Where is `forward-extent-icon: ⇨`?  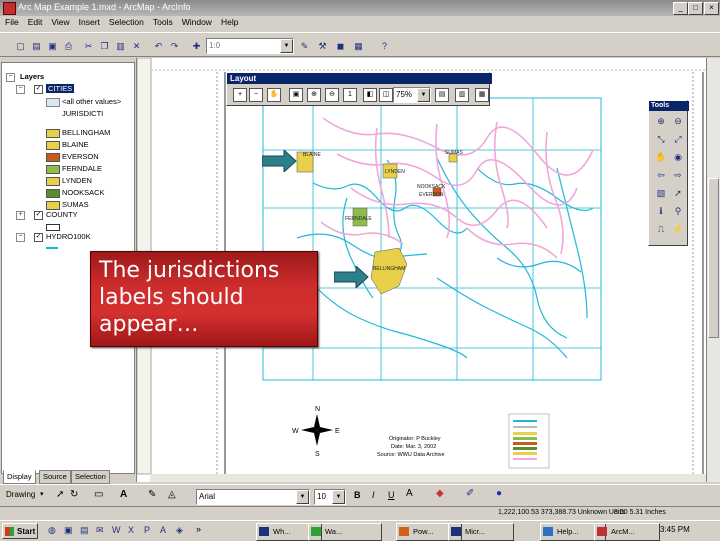 forward-extent-icon: ⇨ is located at coordinates (678, 175).